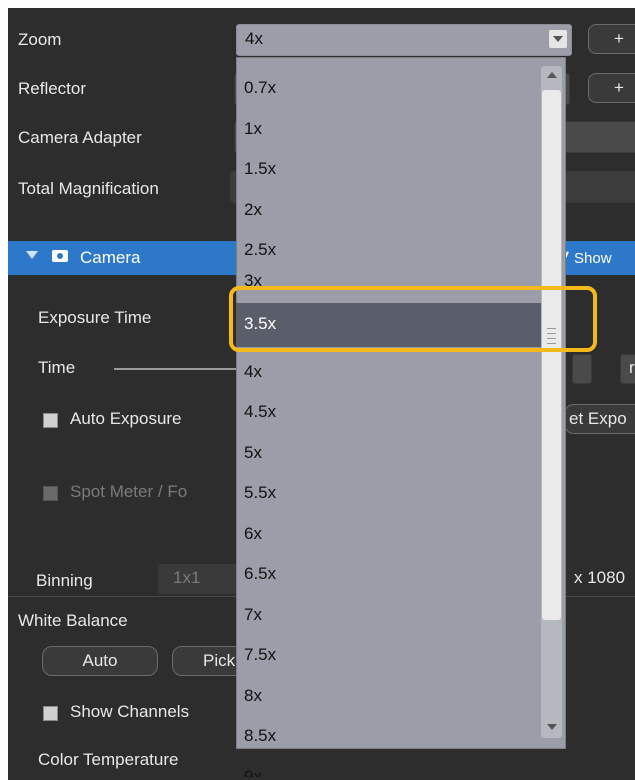 This screenshot has width=635, height=780. What do you see at coordinates (413, 319) in the screenshot?
I see `highlight-annotation-box` at bounding box center [413, 319].